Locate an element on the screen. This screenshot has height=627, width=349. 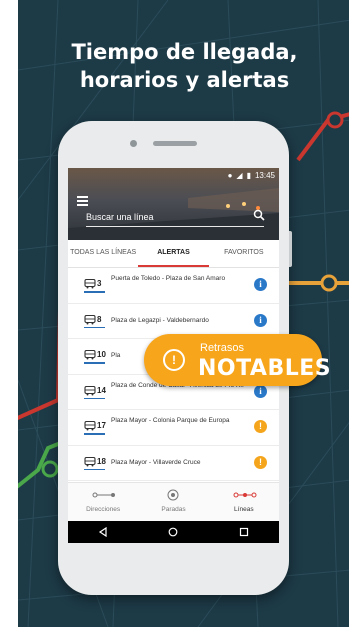
stop-icon is located at coordinates (173, 495).